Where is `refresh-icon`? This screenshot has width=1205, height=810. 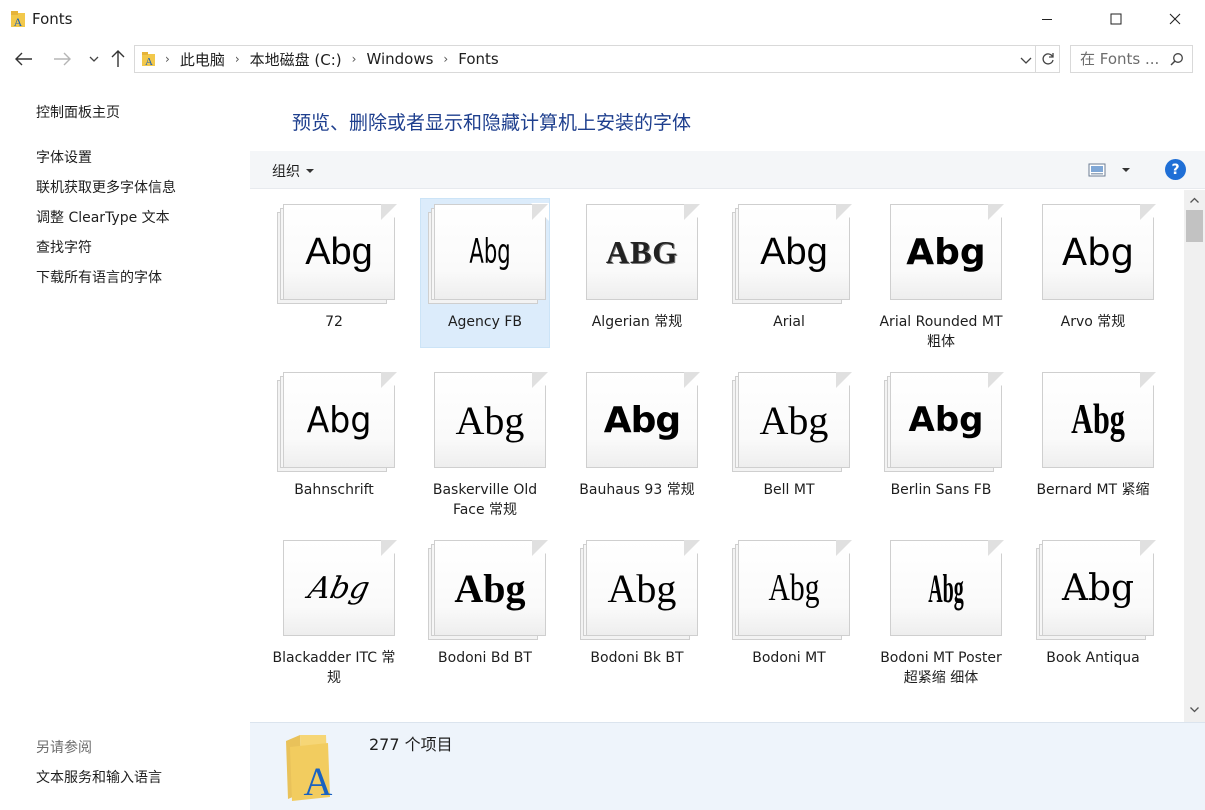
refresh-icon is located at coordinates (1047, 59).